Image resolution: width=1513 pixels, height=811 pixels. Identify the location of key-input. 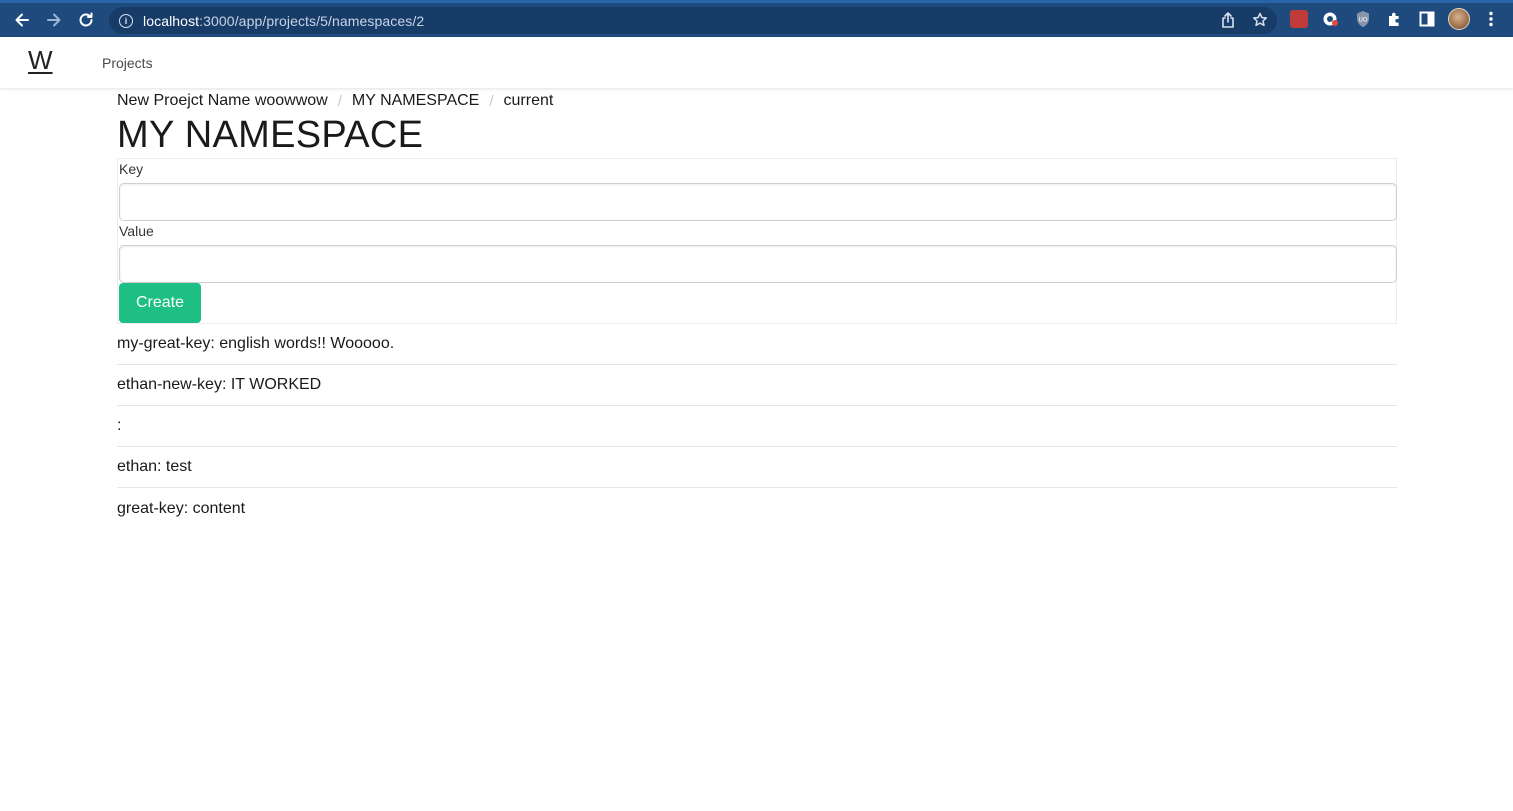
(758, 202).